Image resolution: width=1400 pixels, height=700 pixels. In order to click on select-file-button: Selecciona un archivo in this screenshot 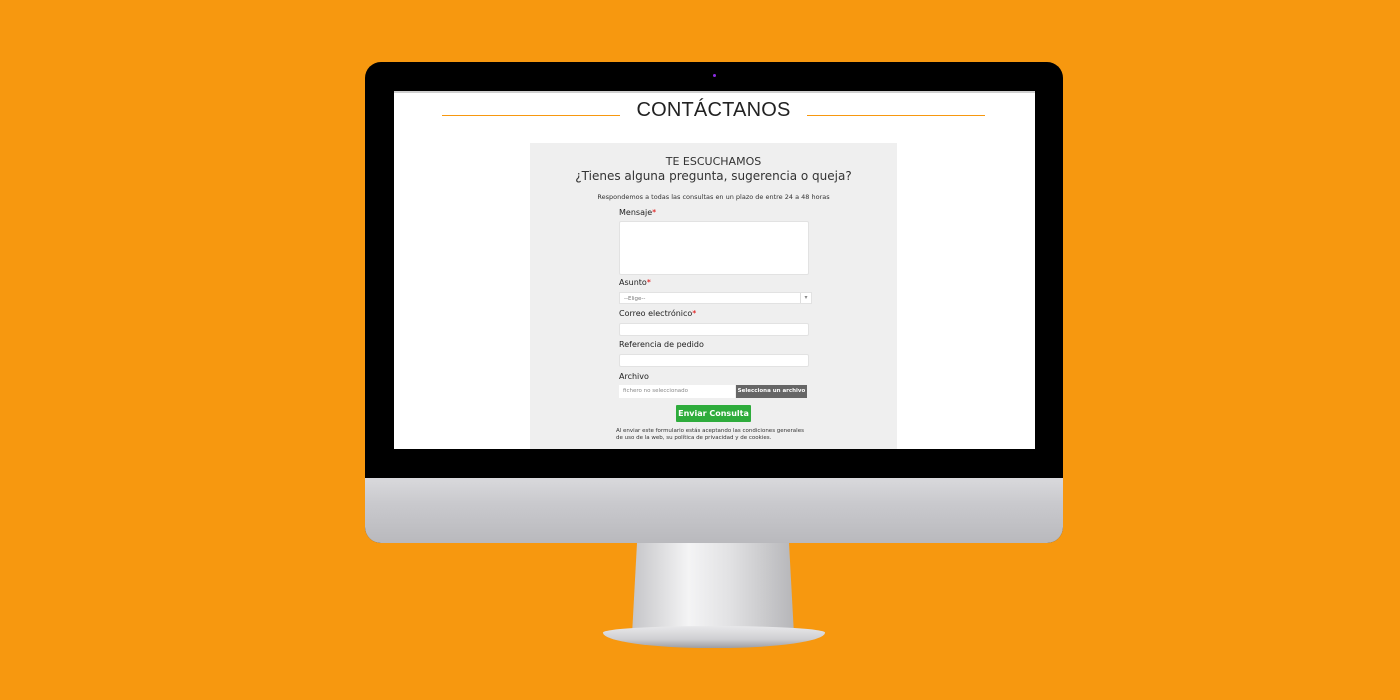, I will do `click(771, 391)`.